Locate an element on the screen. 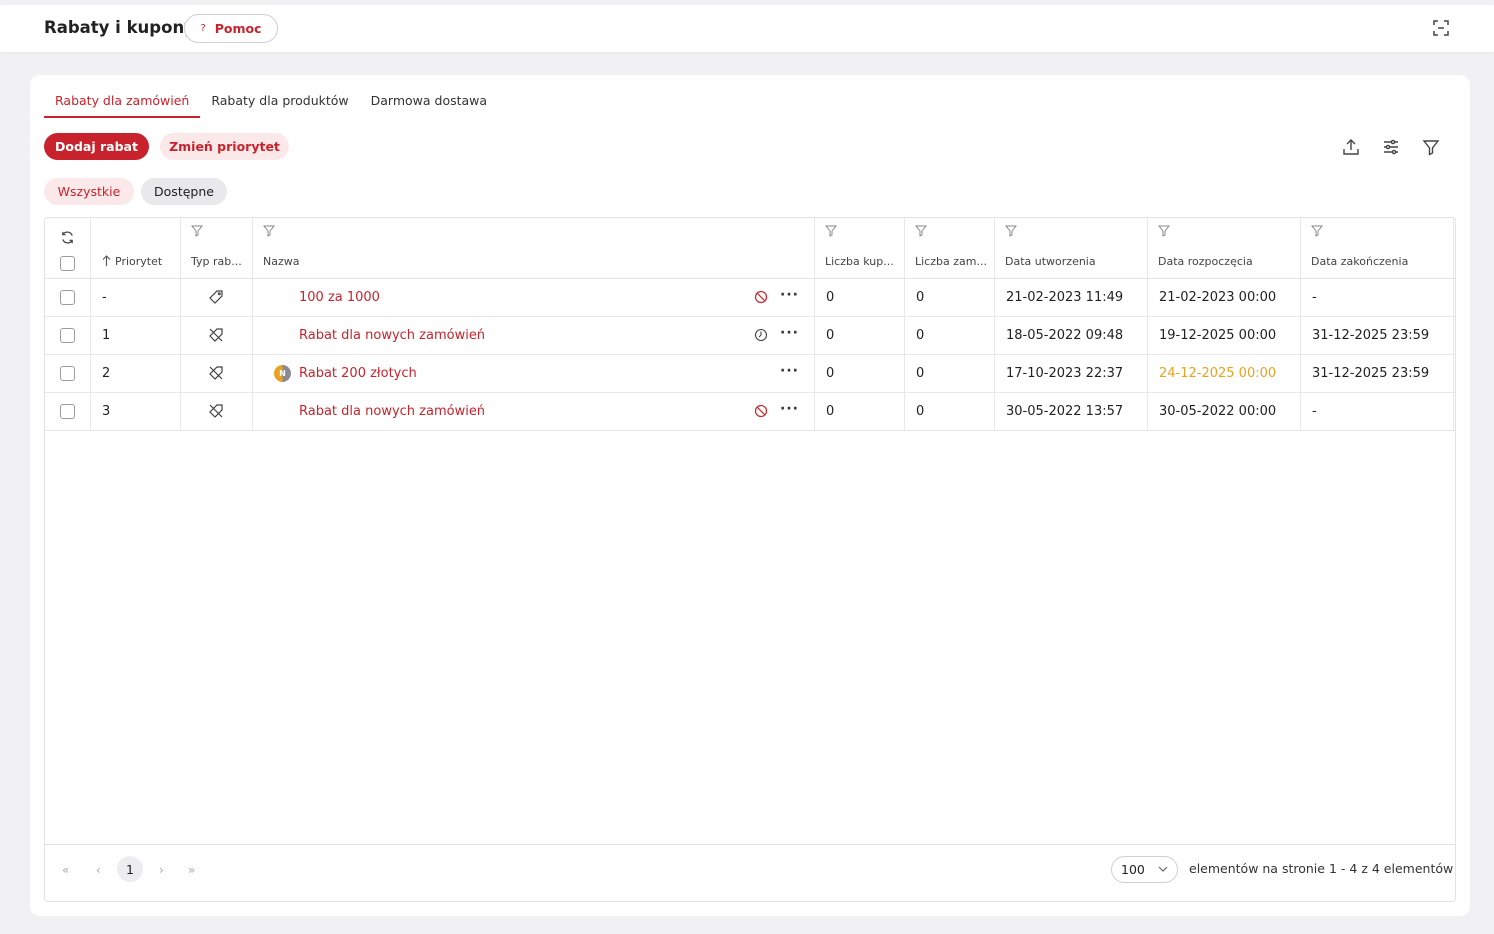  add-discount-button: Dodaj rabat is located at coordinates (96, 146).